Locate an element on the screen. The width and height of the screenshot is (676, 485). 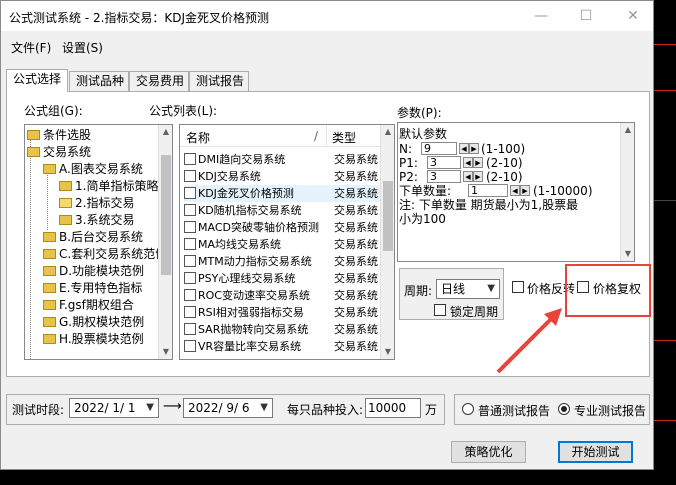
param-p2-input: 3 is located at coordinates (444, 176).